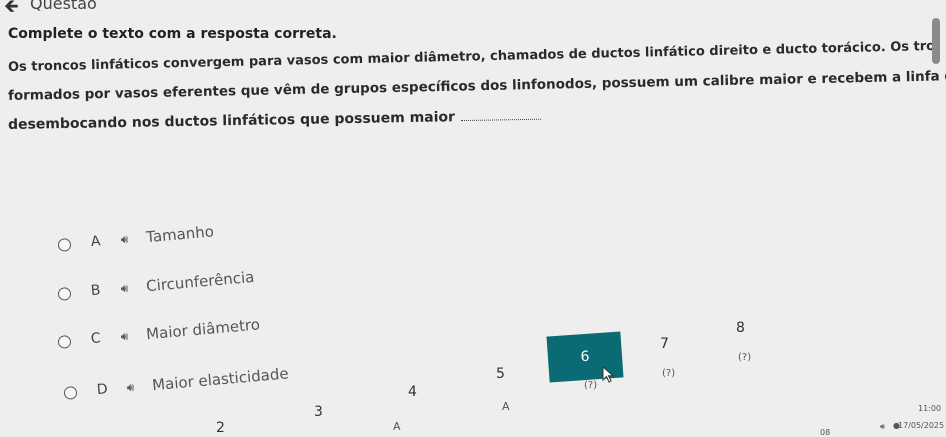 Image resolution: width=946 pixels, height=437 pixels. Describe the element at coordinates (500, 374) in the screenshot. I see `nav-question-5: 5` at that location.